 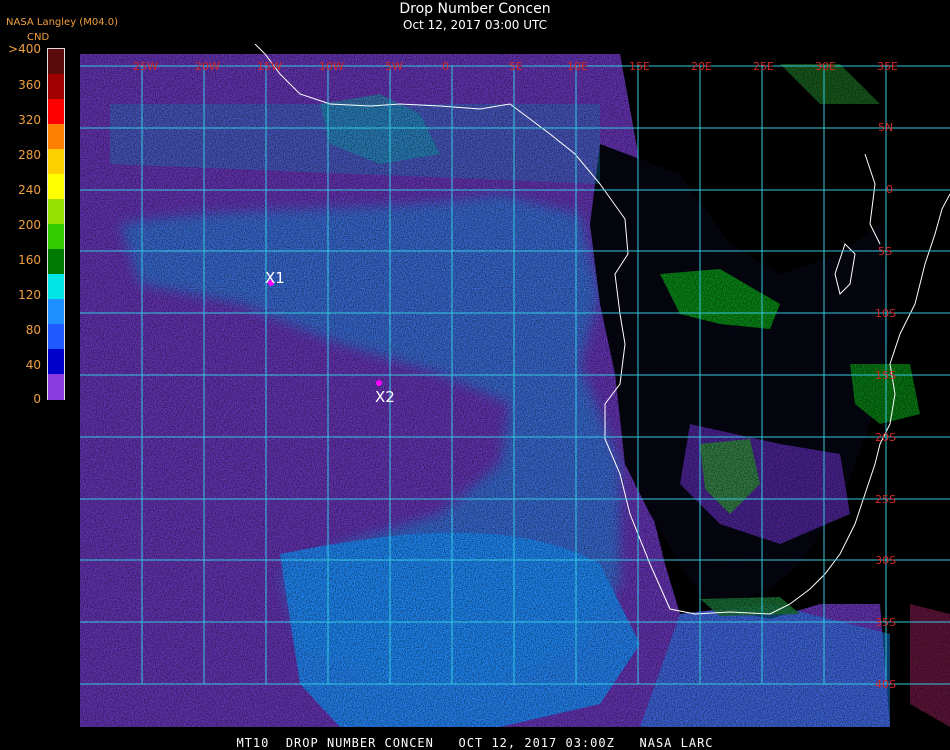 I want to click on lon-label: 15E, so click(x=639, y=66).